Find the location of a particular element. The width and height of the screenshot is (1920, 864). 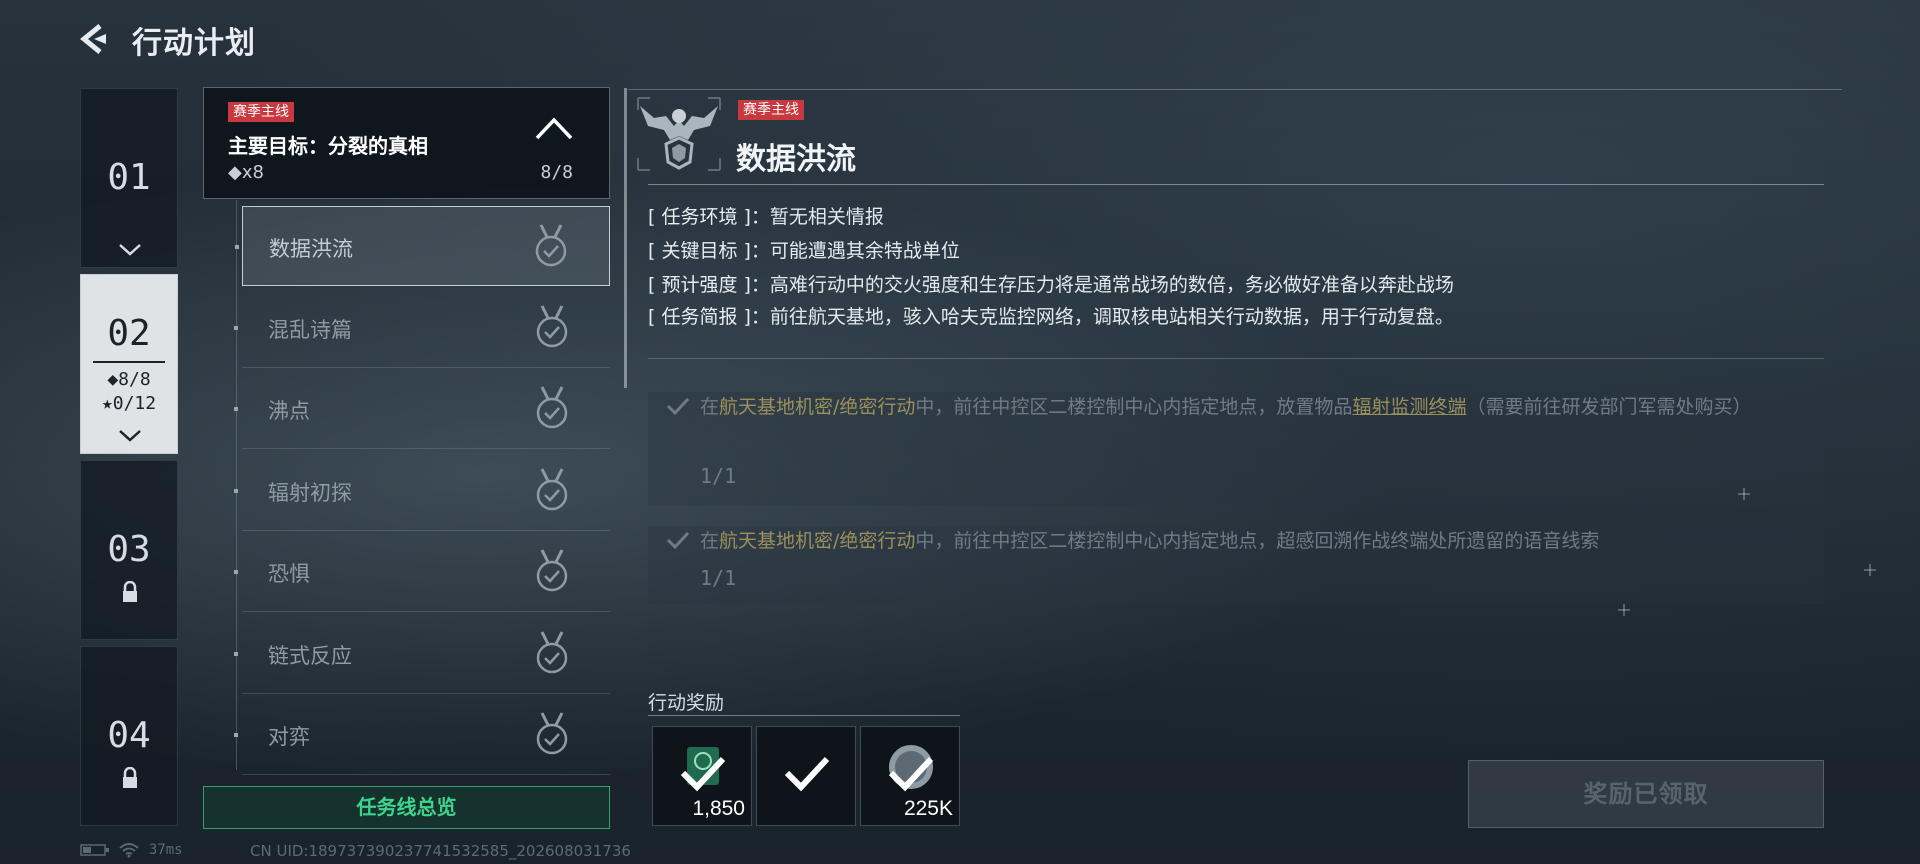

info-key: [ 任务环境 ] is located at coordinates (699, 217).